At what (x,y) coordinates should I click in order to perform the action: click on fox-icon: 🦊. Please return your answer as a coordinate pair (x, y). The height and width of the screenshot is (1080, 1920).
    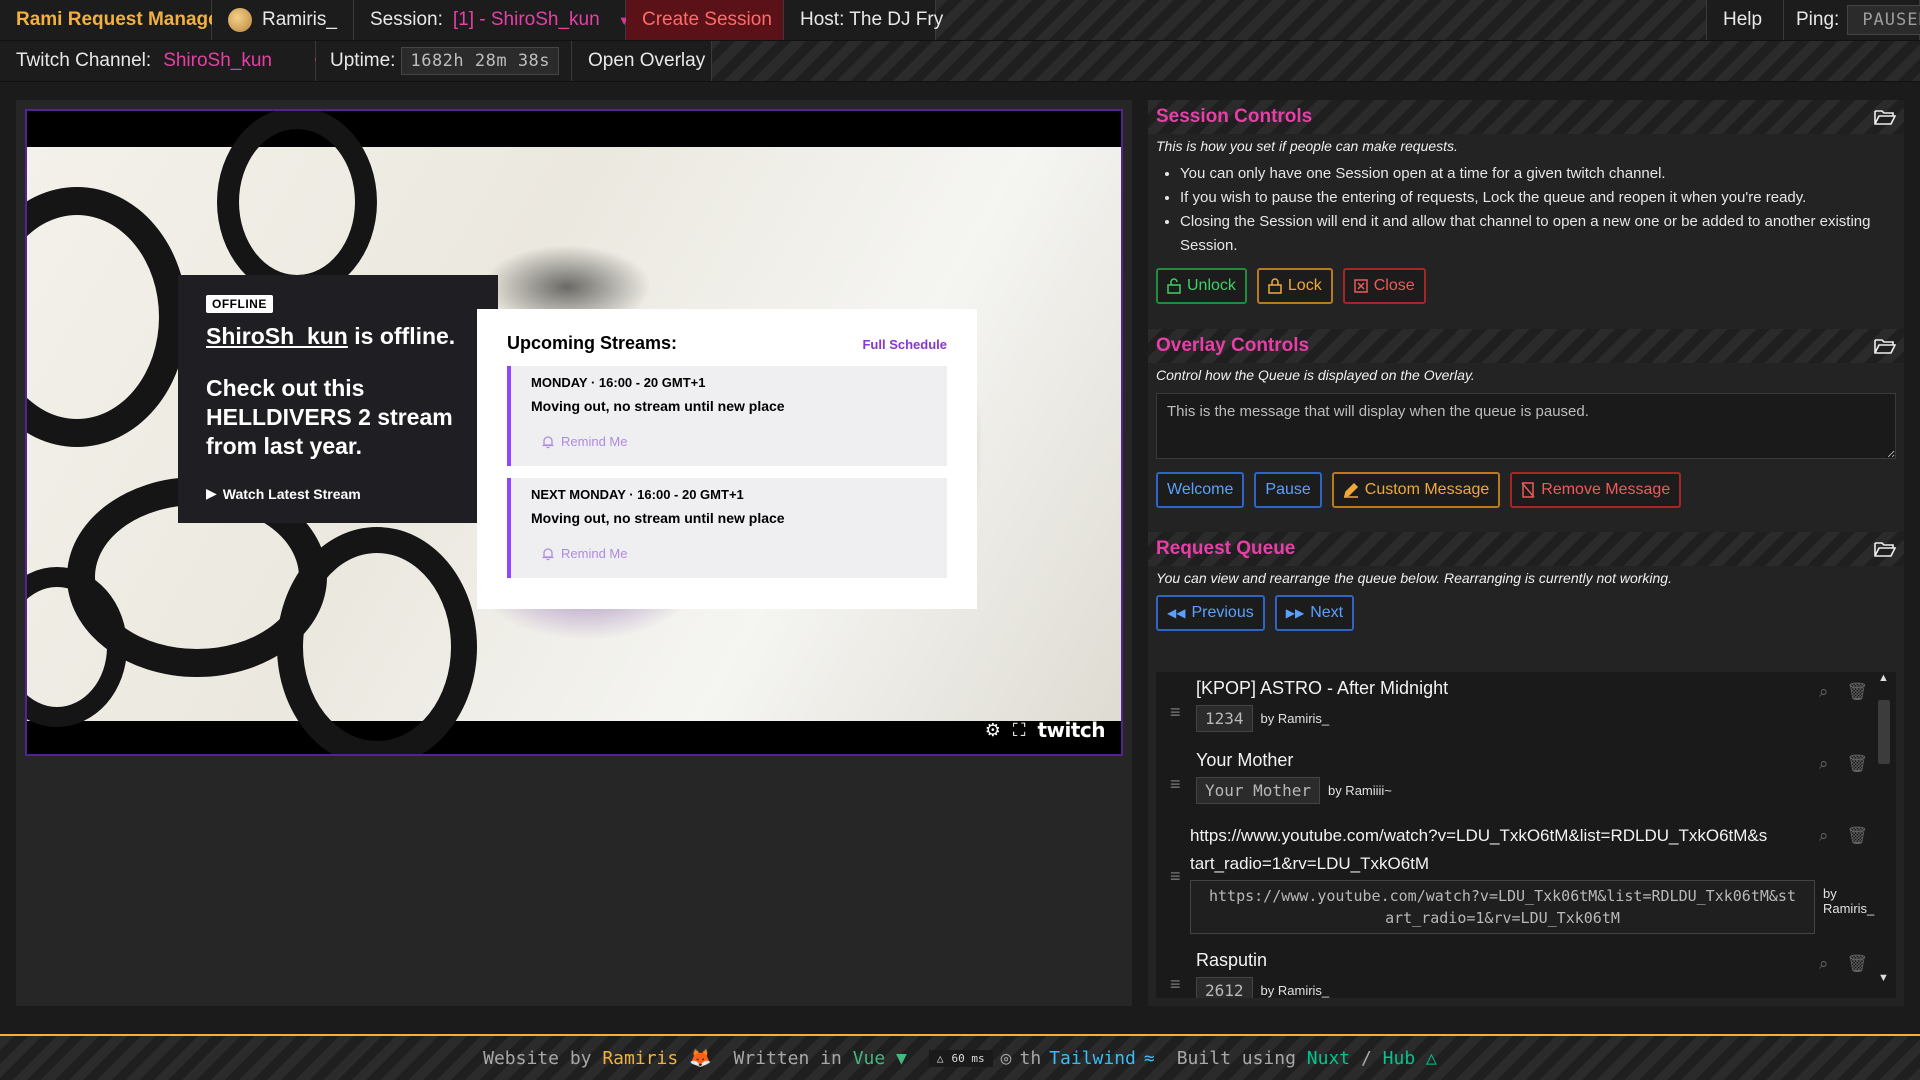
    Looking at the image, I should click on (700, 1058).